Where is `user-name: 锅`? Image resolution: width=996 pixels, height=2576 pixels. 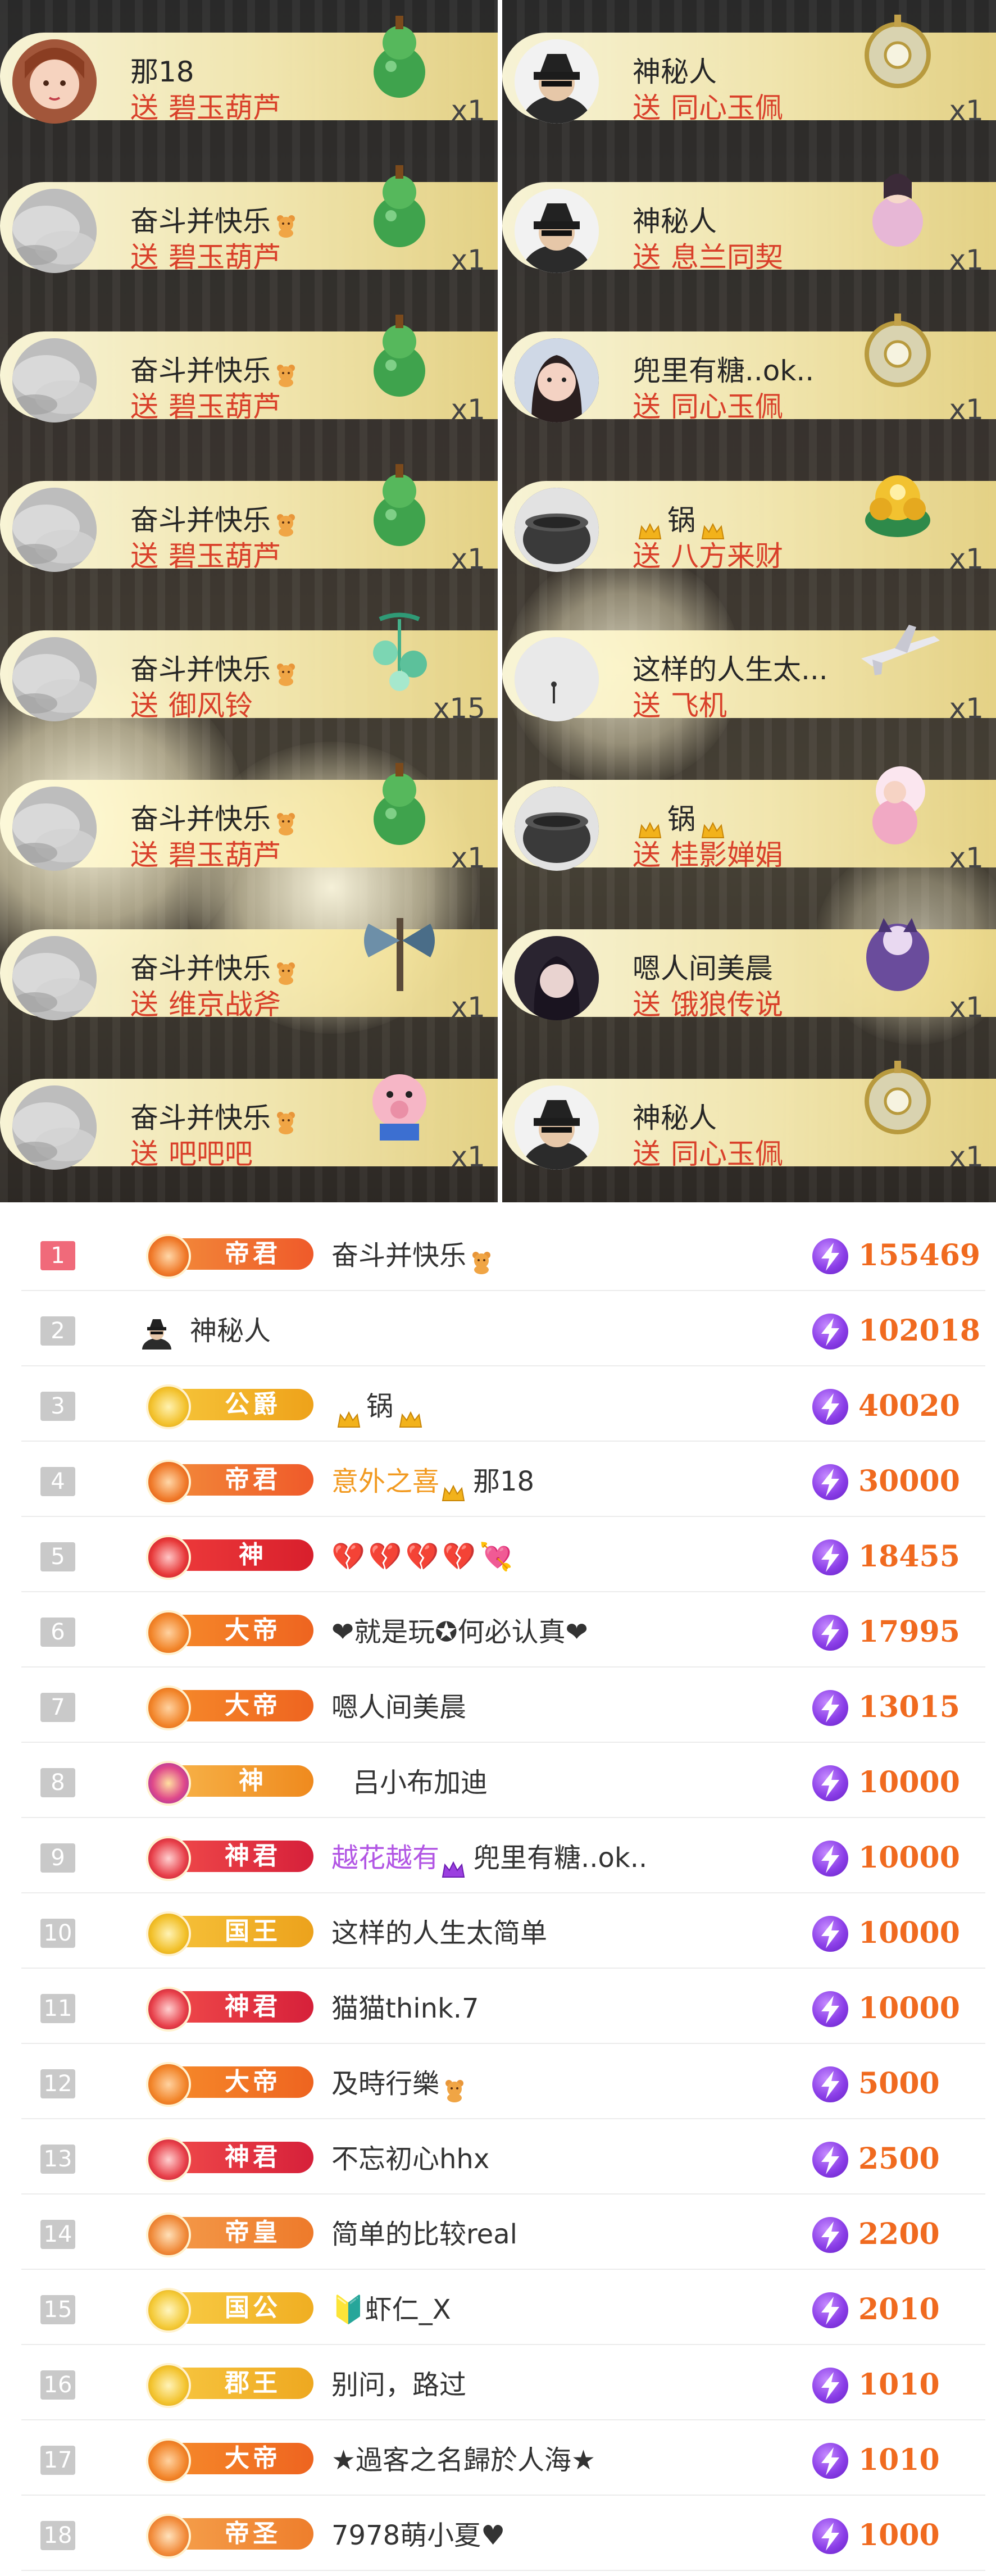
user-name: 锅 is located at coordinates (379, 1408).